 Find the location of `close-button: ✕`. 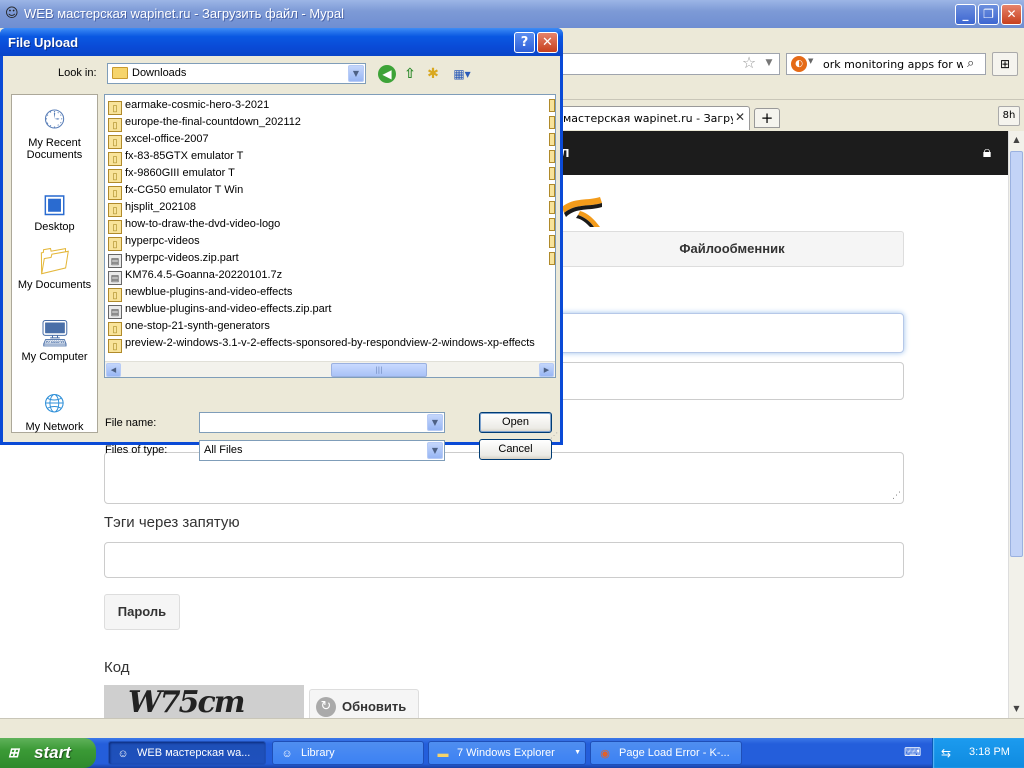

close-button: ✕ is located at coordinates (1011, 14).